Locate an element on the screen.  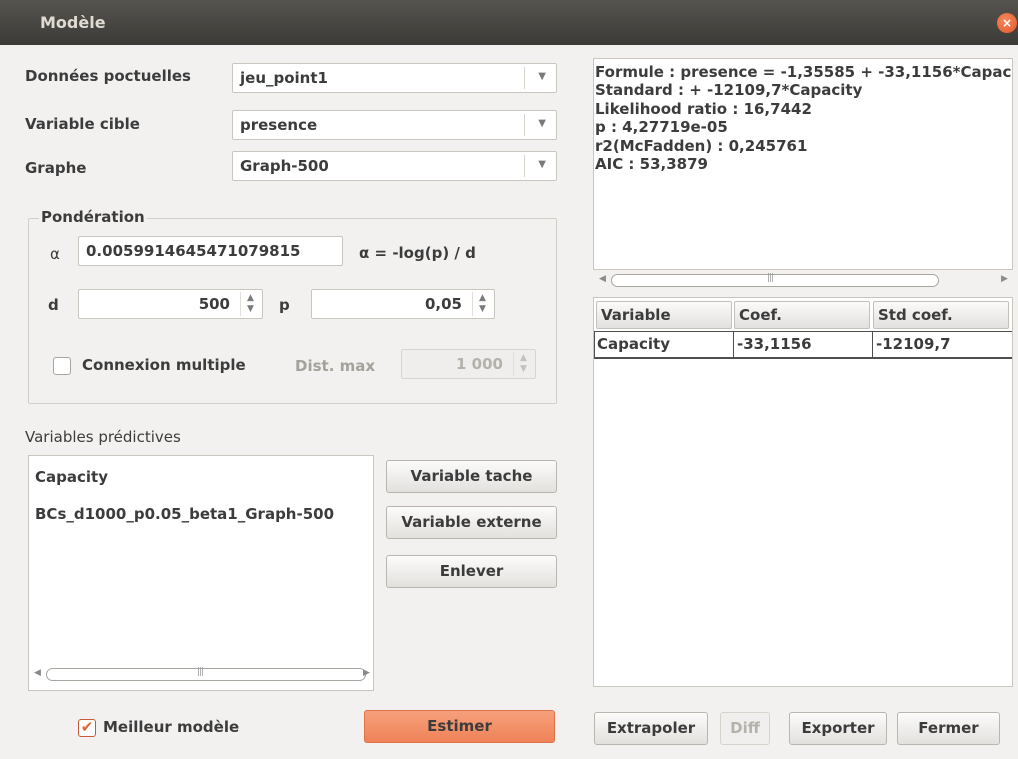
fermer-button: Fermer is located at coordinates (948, 728).